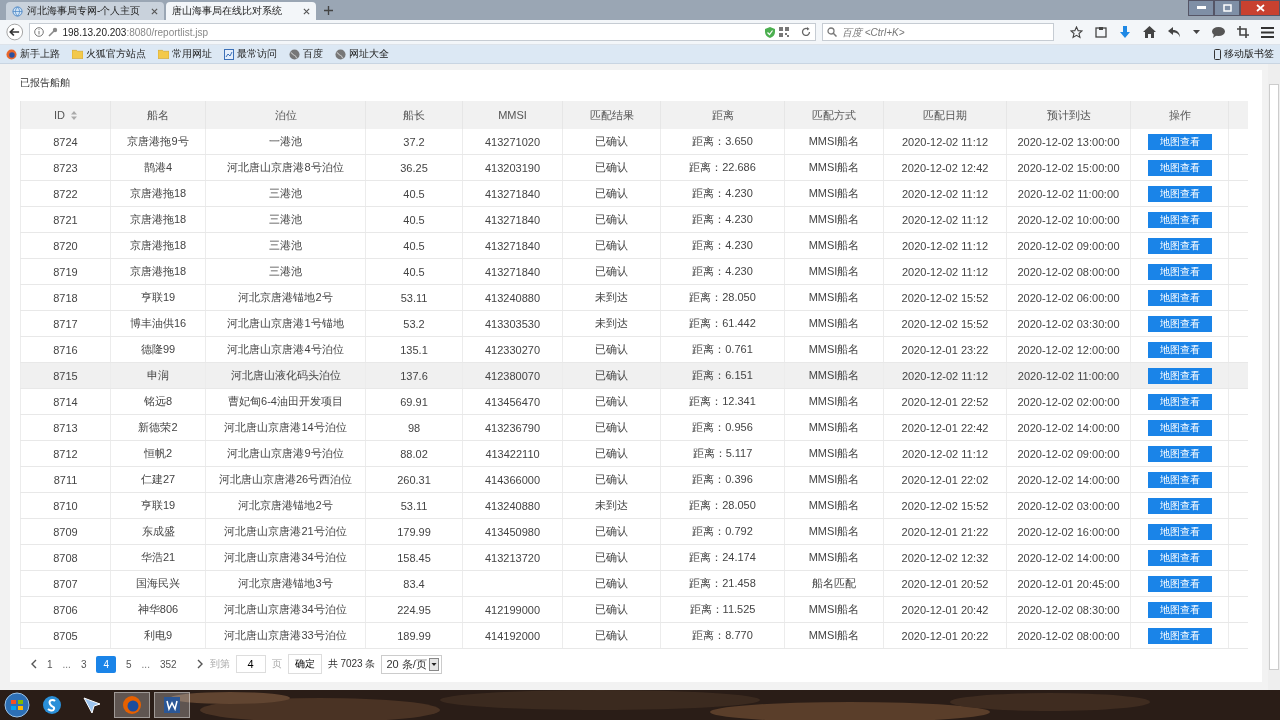 The width and height of the screenshot is (1280, 720). I want to click on start-icon, so click(17, 705).